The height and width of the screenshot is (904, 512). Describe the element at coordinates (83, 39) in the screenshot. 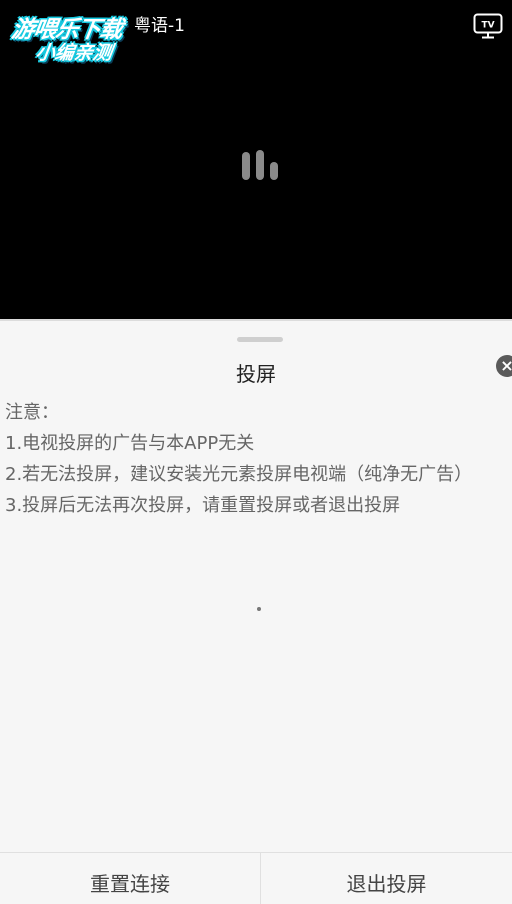

I see `watermark-logo: 游喂乐下载 小编亲测` at that location.